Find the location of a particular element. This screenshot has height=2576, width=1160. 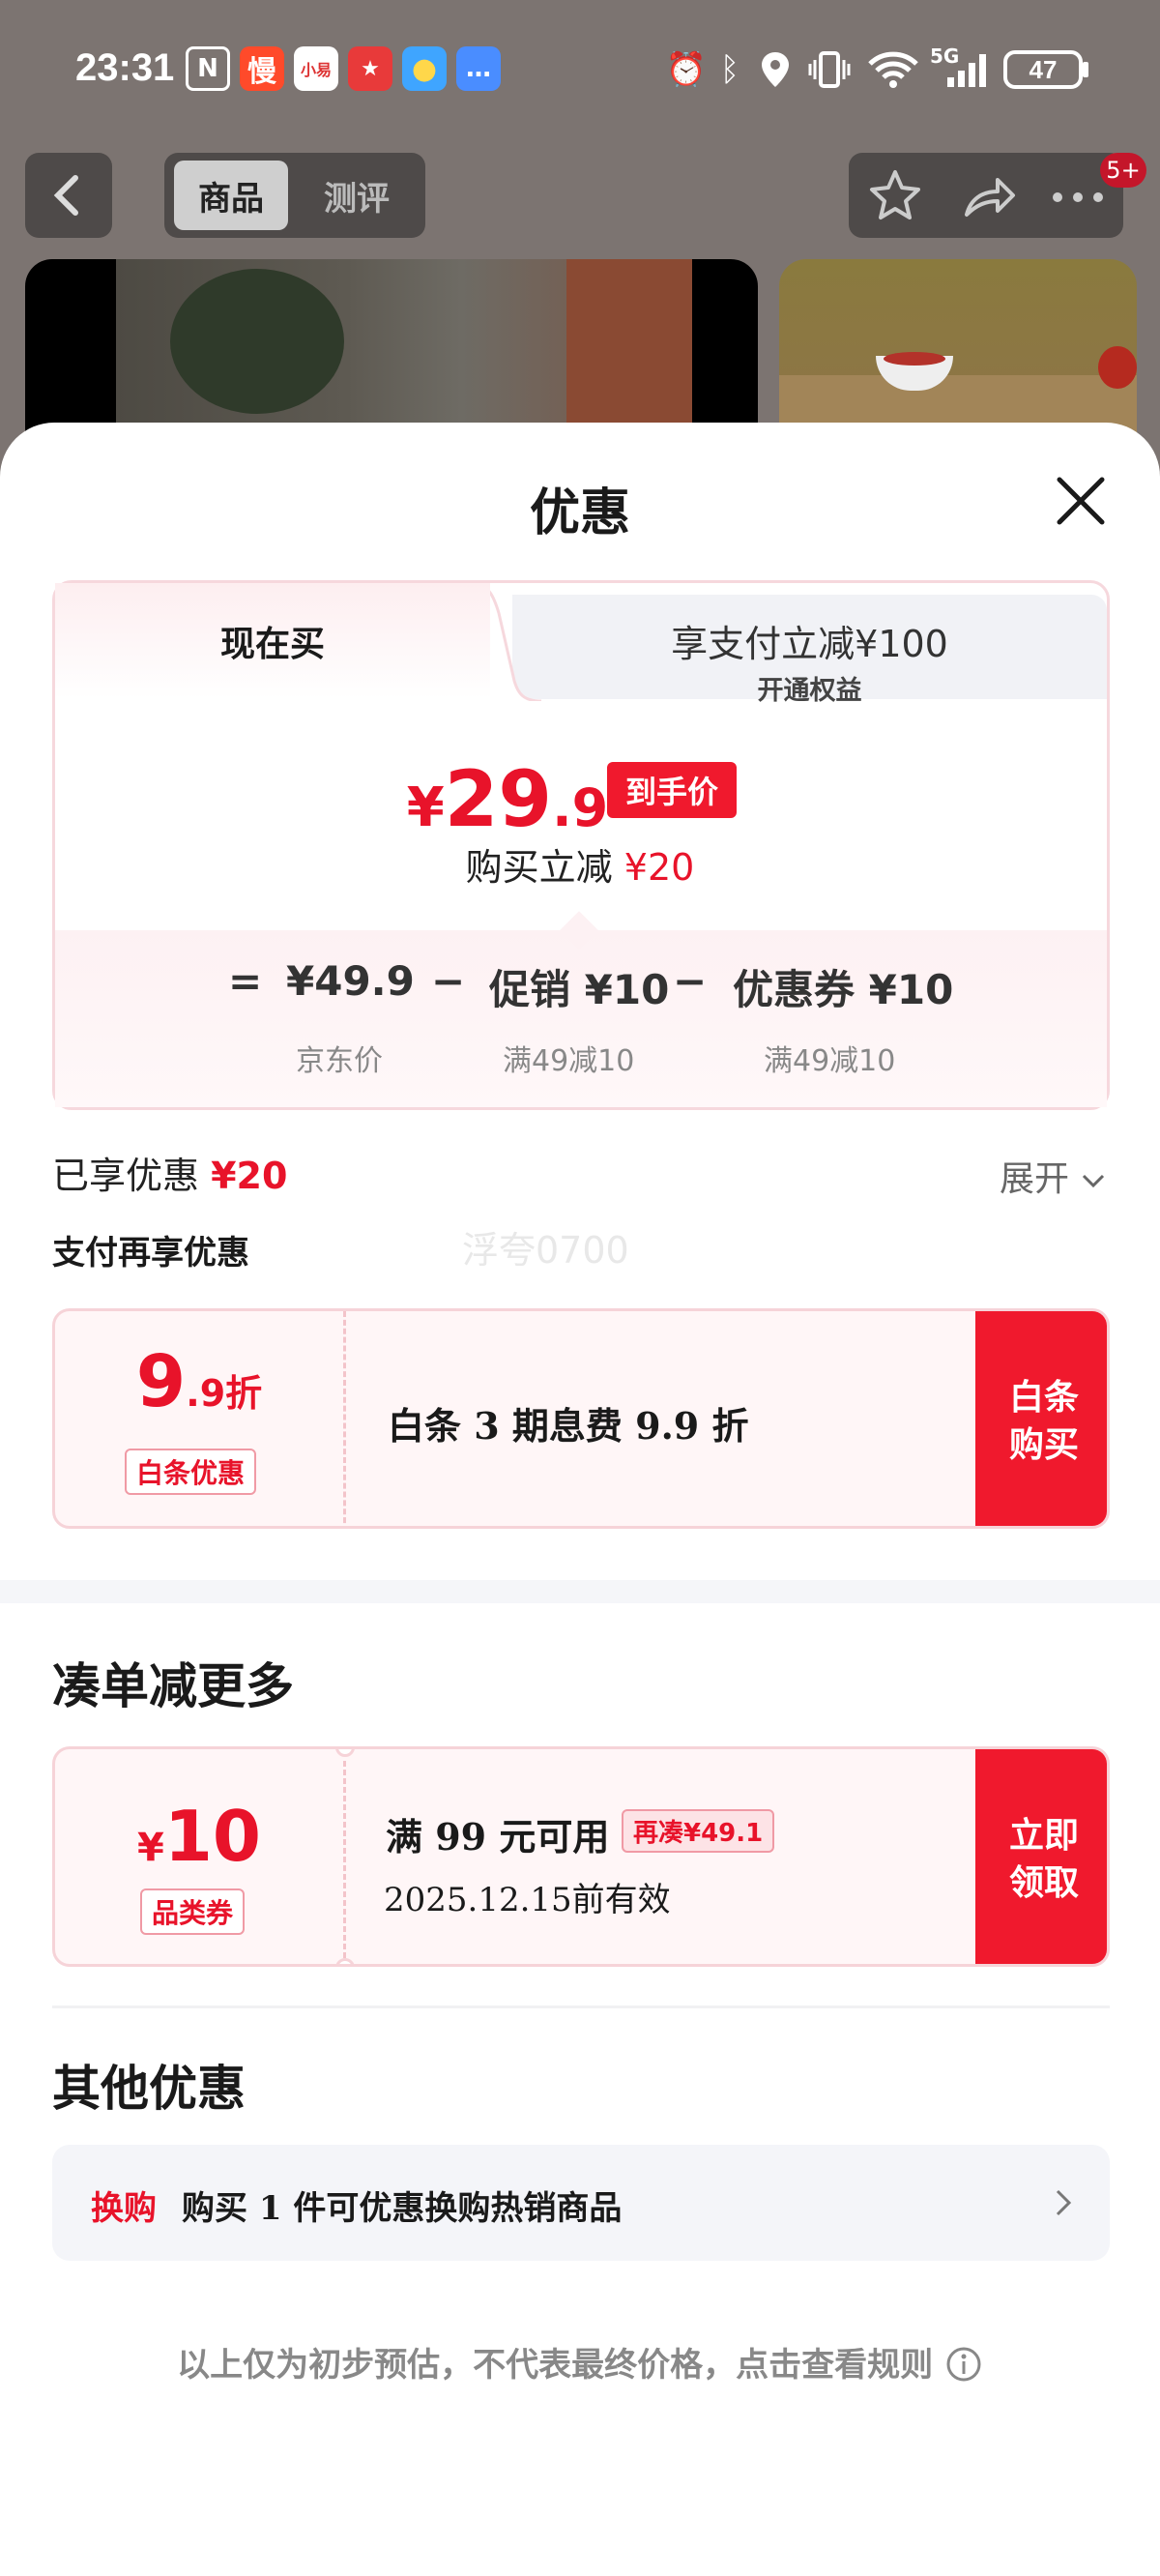

coupon-label: 满49减10 is located at coordinates (830, 1061).